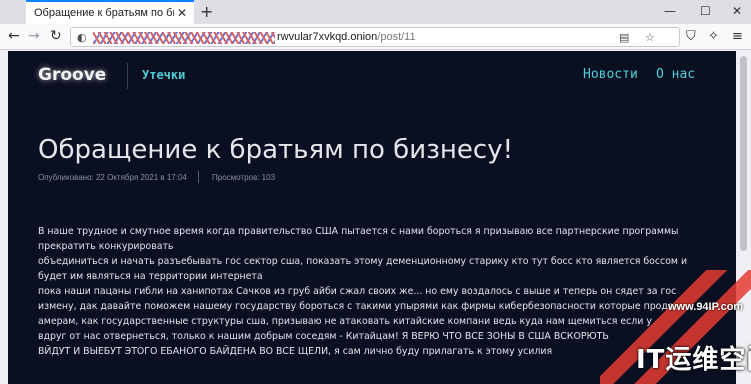  What do you see at coordinates (675, 74) in the screenshot?
I see `nav-link-about: О нас` at bounding box center [675, 74].